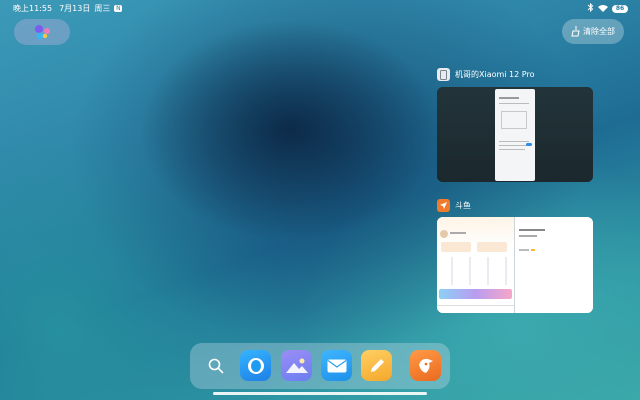  I want to click on notes-icon, so click(377, 365).